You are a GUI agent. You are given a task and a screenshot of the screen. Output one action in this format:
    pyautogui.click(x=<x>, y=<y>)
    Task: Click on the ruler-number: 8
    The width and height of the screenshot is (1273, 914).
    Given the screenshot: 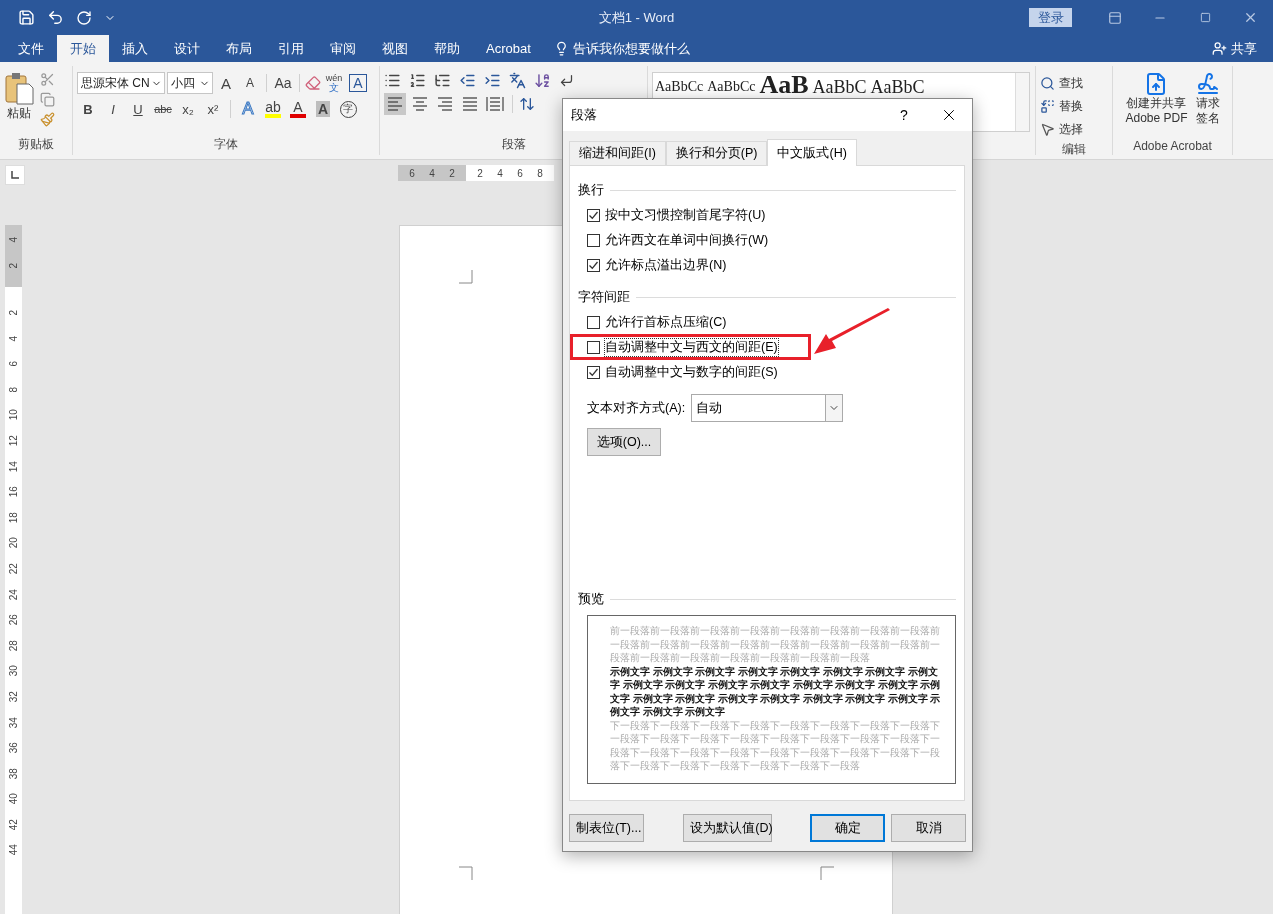 What is the action you would take?
    pyautogui.click(x=540, y=173)
    